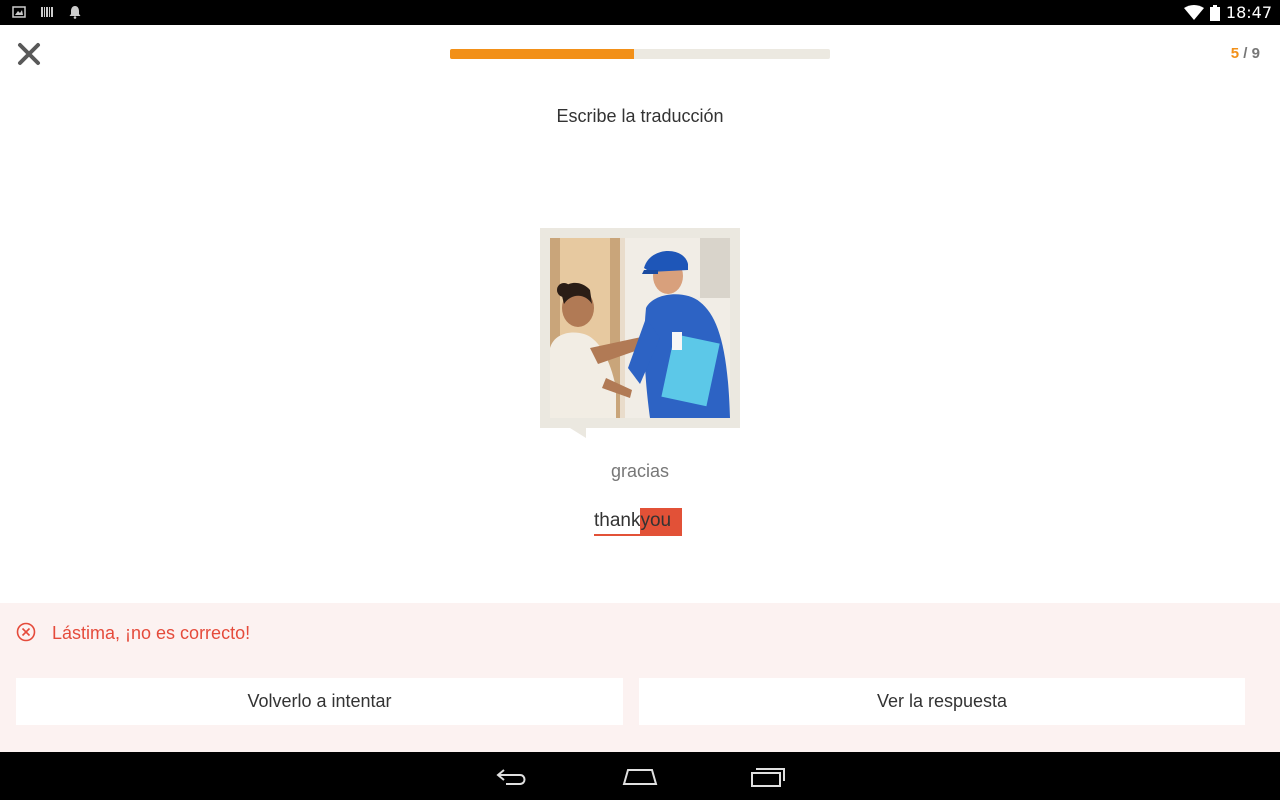  I want to click on show-answer-button: Ver la respuesta, so click(942, 701).